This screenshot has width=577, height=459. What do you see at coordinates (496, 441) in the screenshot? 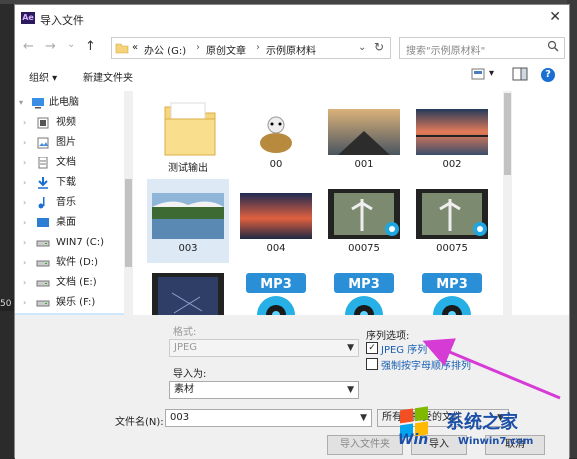
I see `watermark-url: Winwin7.com` at bounding box center [496, 441].